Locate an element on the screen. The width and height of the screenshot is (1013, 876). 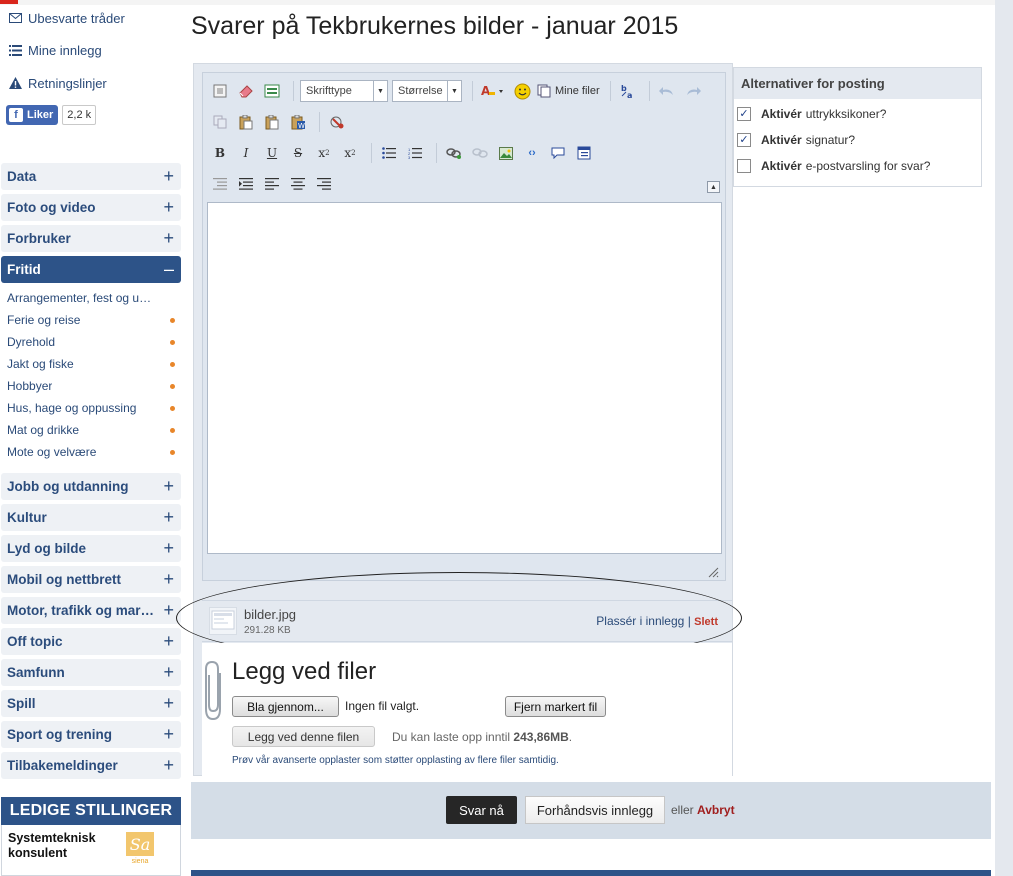
bold-icon: B is located at coordinates (220, 153).